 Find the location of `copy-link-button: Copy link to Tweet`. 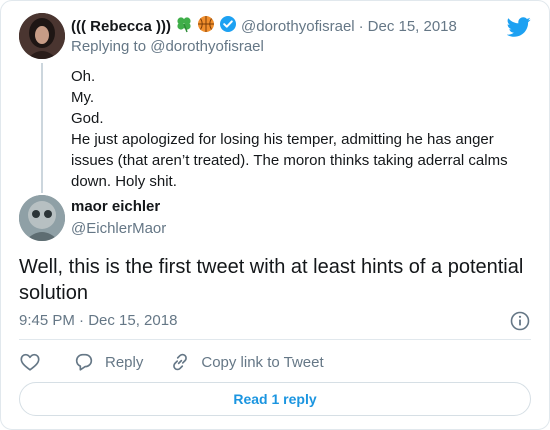

copy-link-button: Copy link to Tweet is located at coordinates (246, 362).